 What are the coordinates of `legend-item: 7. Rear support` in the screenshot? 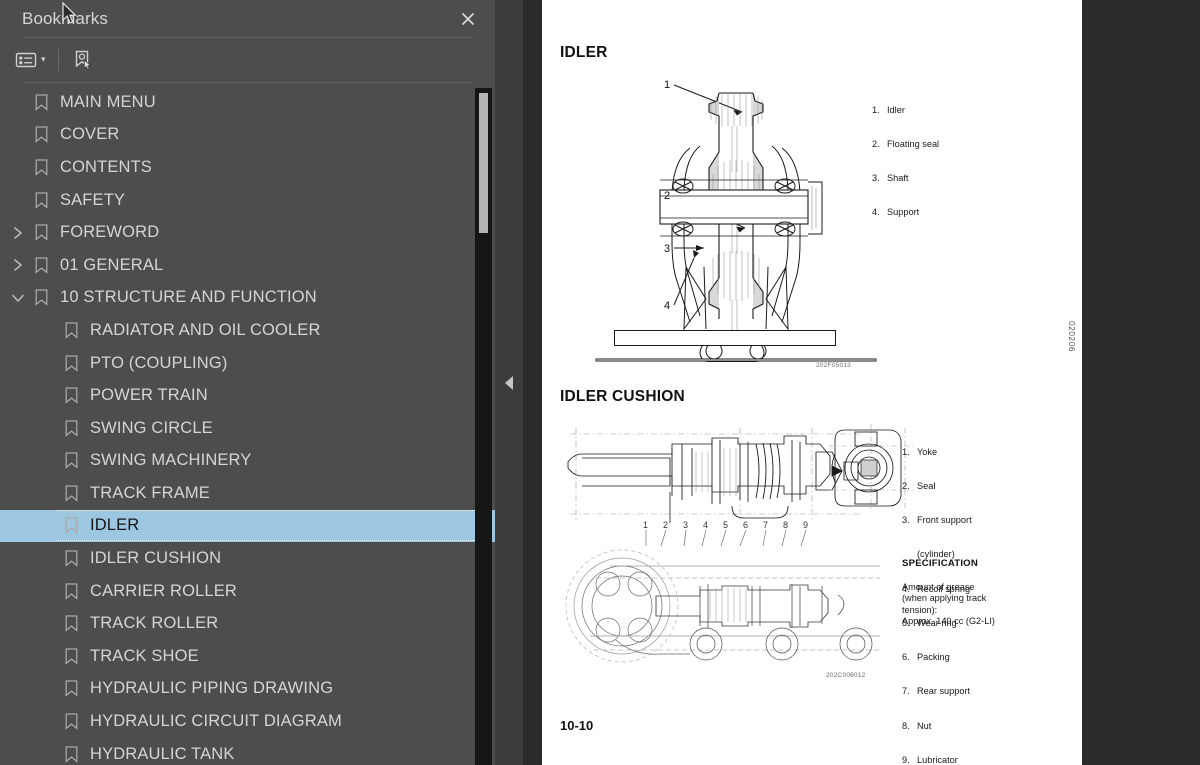 It's located at (936, 691).